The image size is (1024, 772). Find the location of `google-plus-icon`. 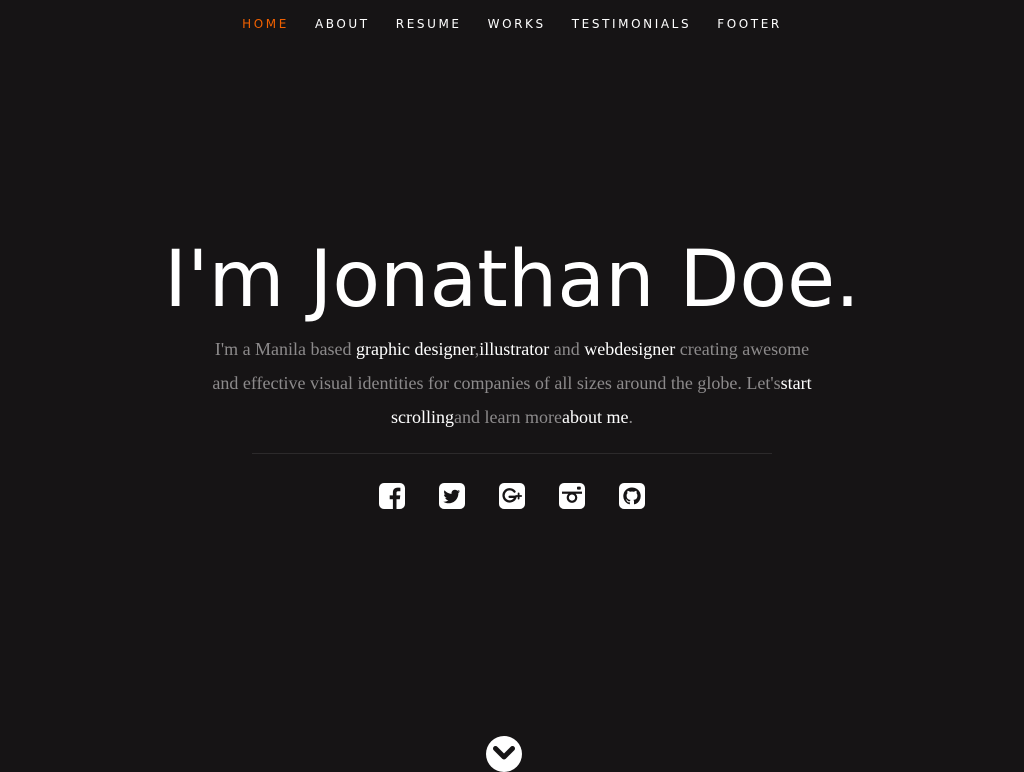

google-plus-icon is located at coordinates (512, 496).